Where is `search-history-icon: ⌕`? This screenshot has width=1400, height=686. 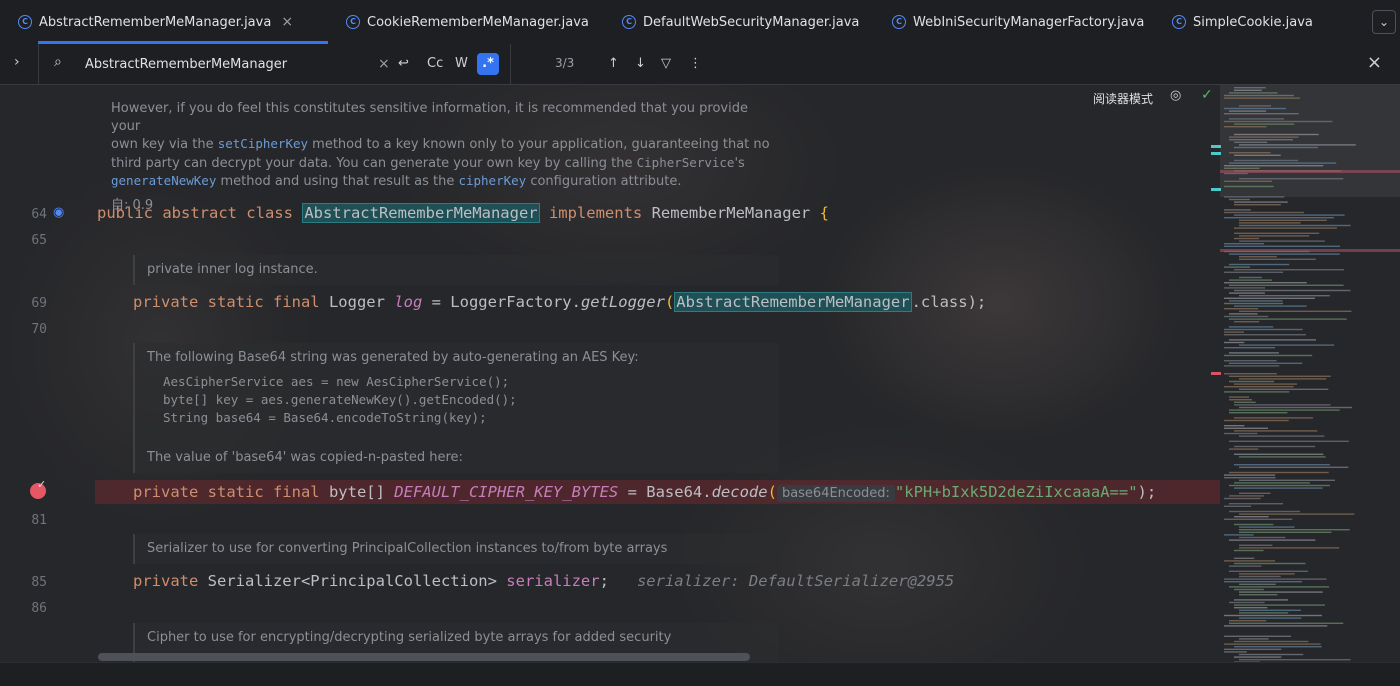
search-history-icon: ⌕ is located at coordinates (58, 62).